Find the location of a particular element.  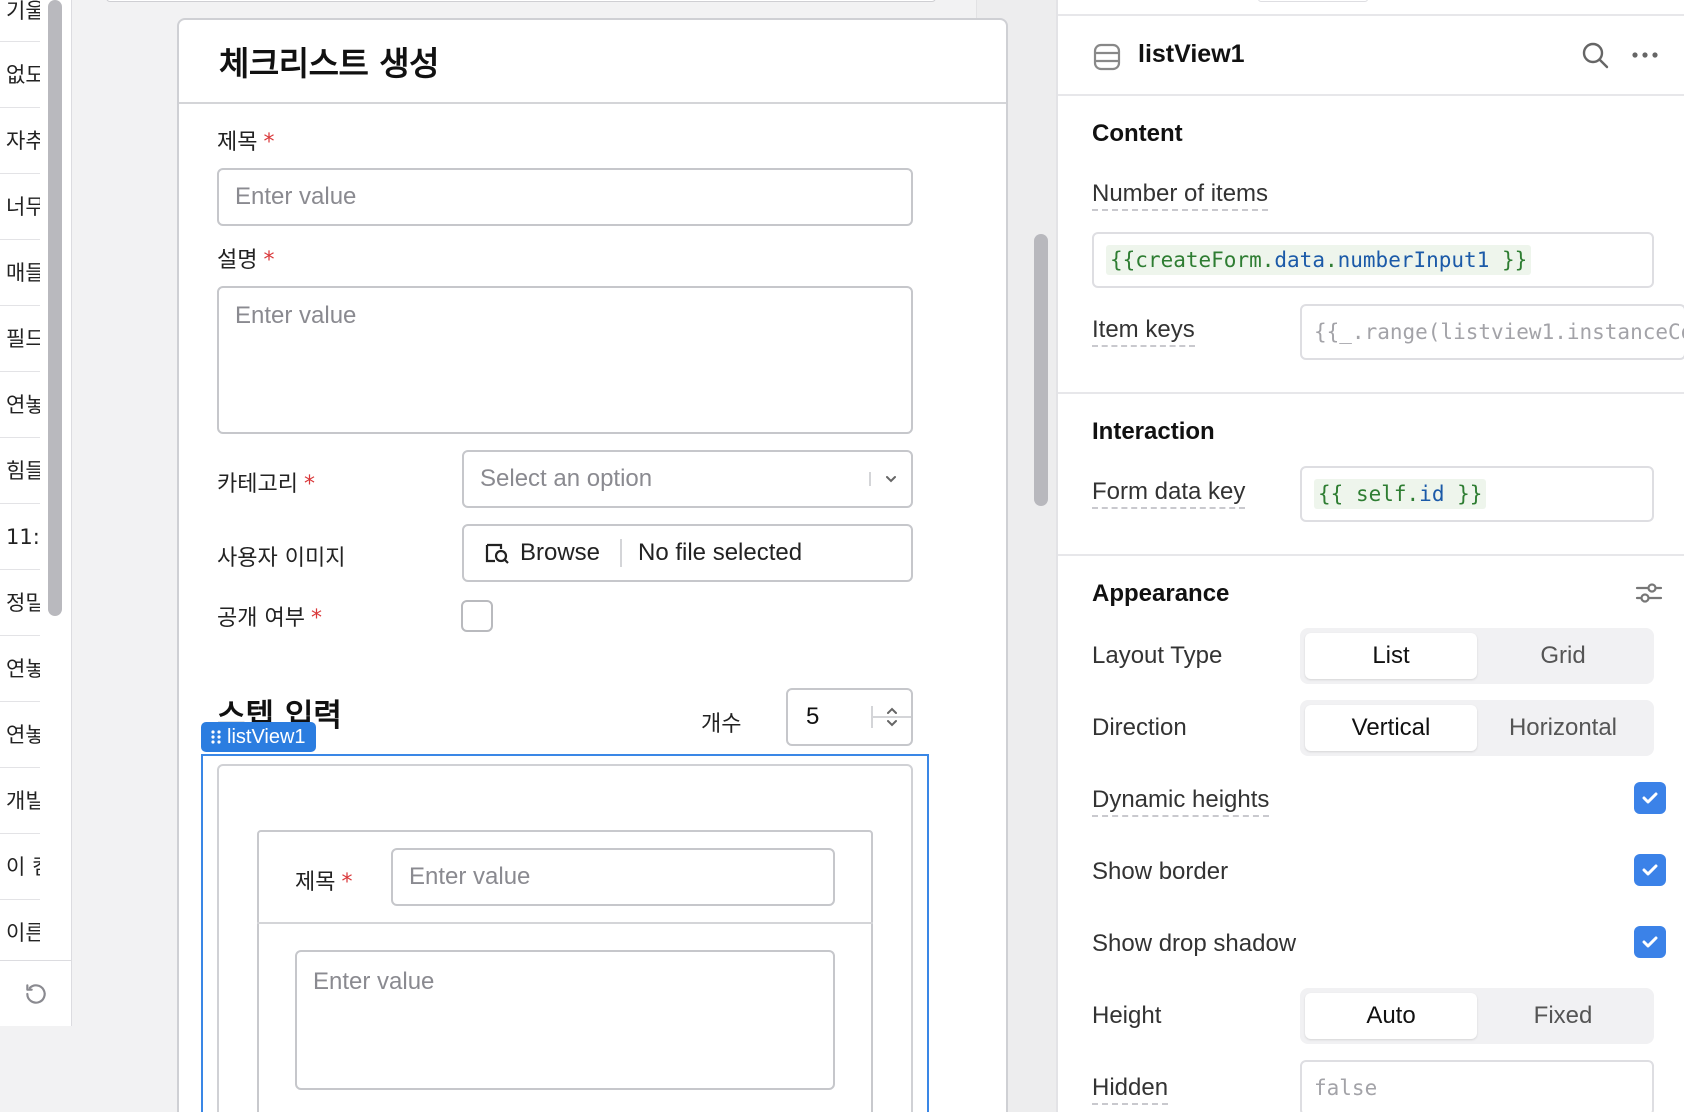

listview-icon is located at coordinates (1107, 57).